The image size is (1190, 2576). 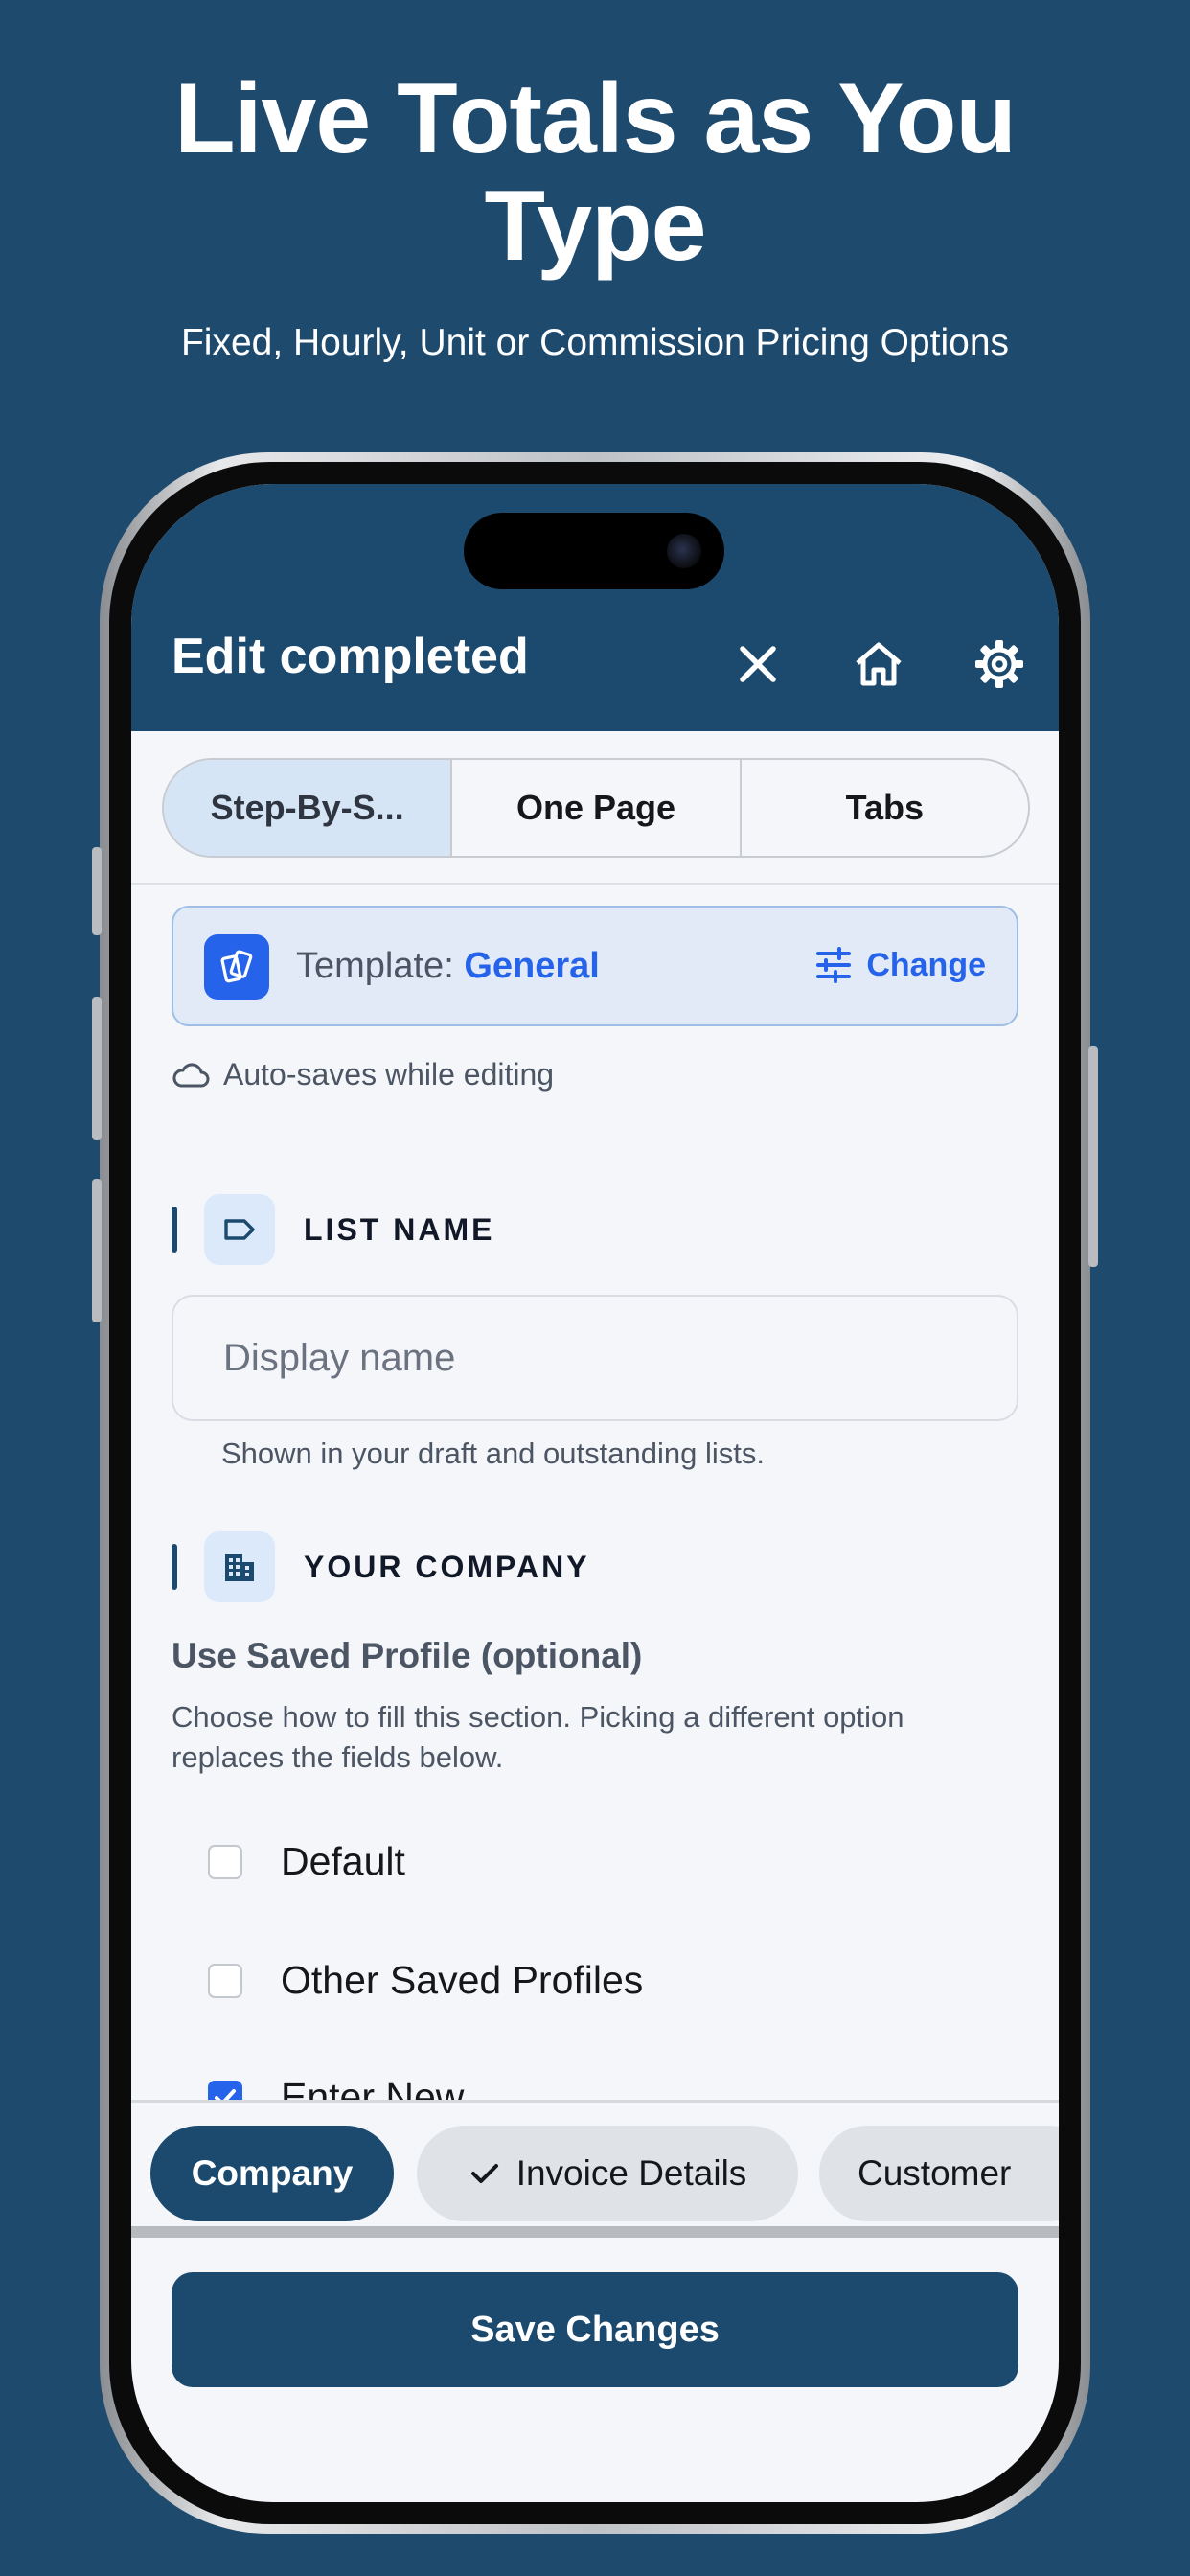 I want to click on option-label: Default, so click(x=343, y=1861).